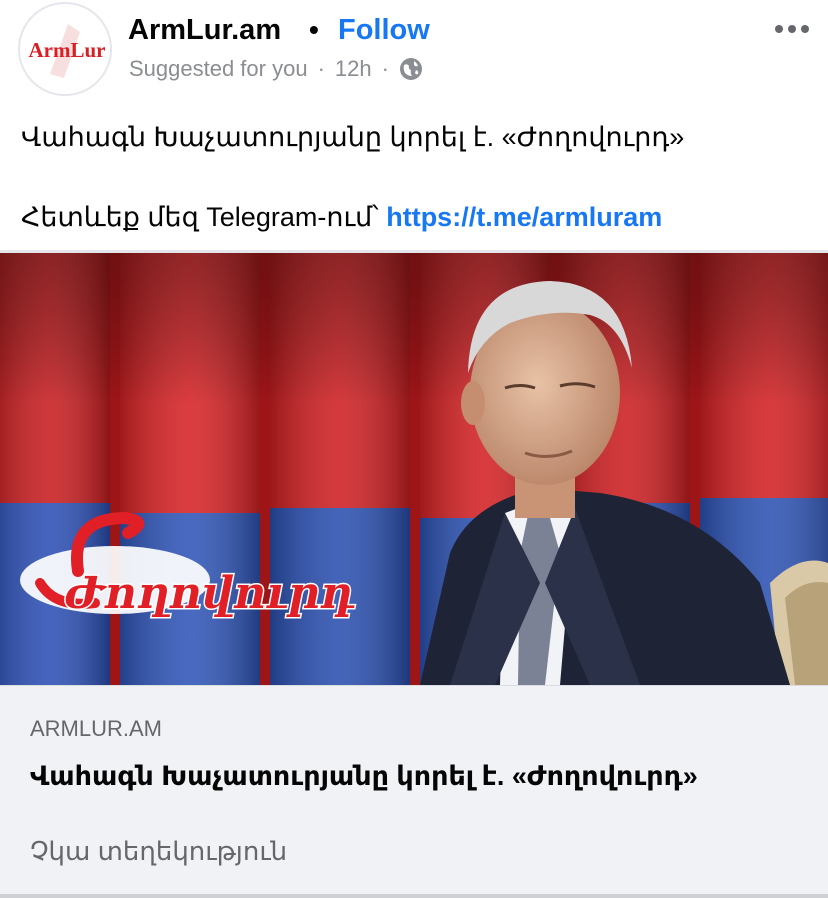 This screenshot has height=898, width=828. I want to click on page-avatar: ArmLur, so click(65, 49).